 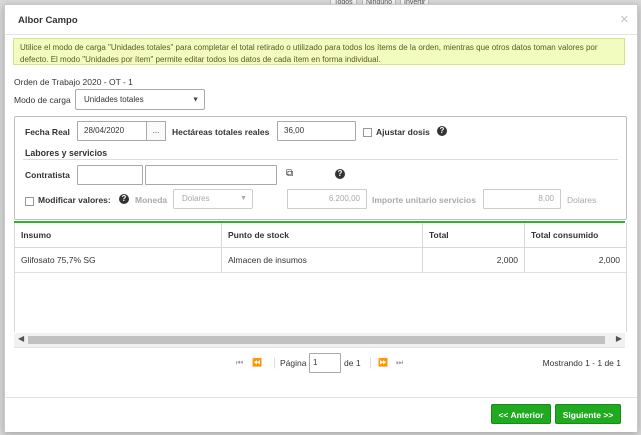 I want to click on anterior-button: << Anterior, so click(x=521, y=414).